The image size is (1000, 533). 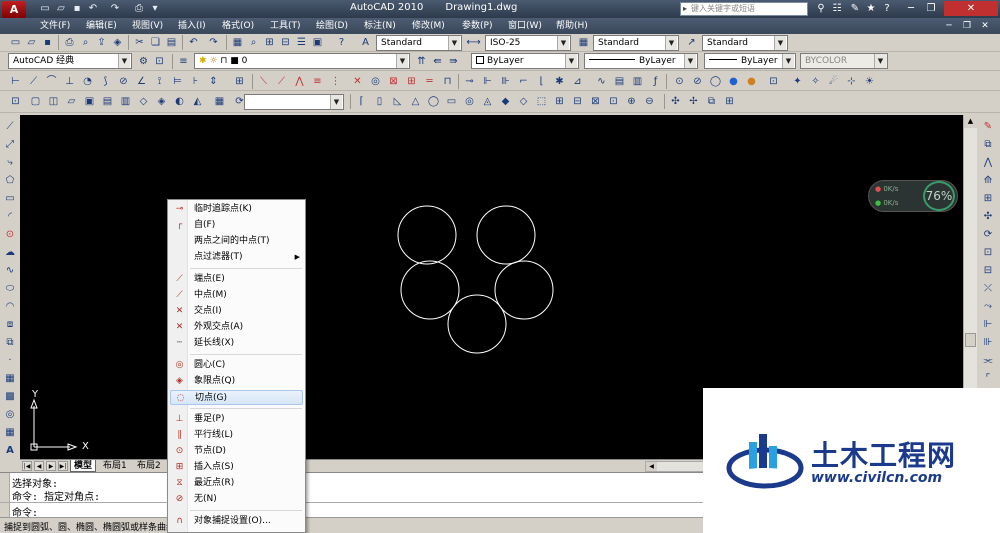 What do you see at coordinates (302, 61) in the screenshot?
I see `layer-select: ✱ ☼ ⊓ ■ 0` at bounding box center [302, 61].